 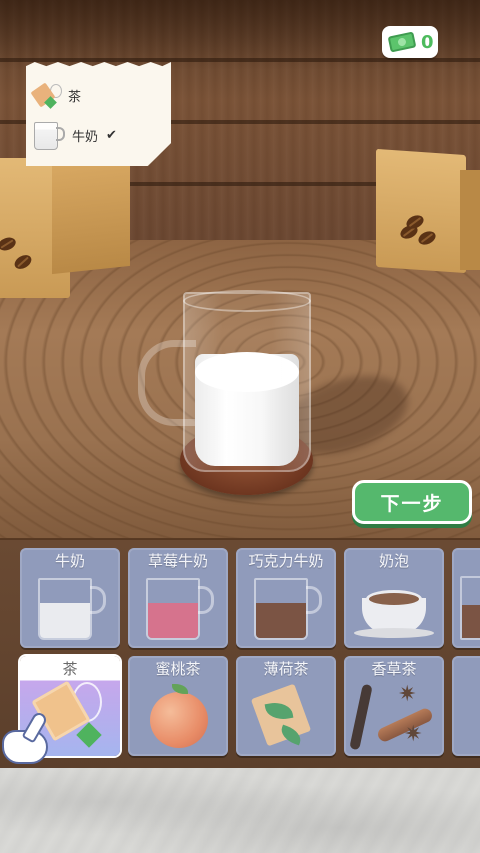 I want to click on ingredient-label: 香草茶, so click(x=394, y=669).